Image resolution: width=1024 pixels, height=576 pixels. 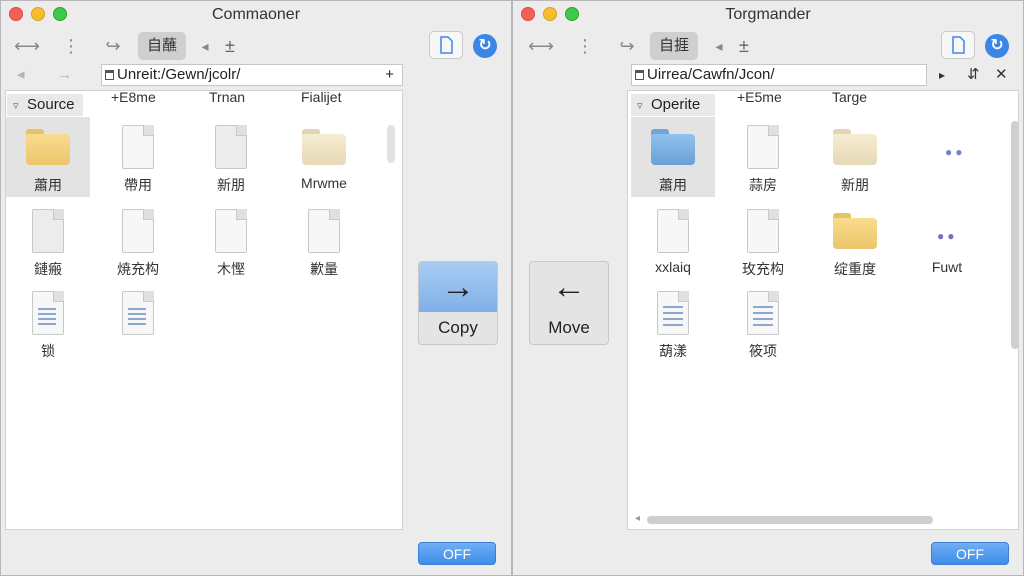 I want to click on file-item: ●●, so click(x=955, y=157).